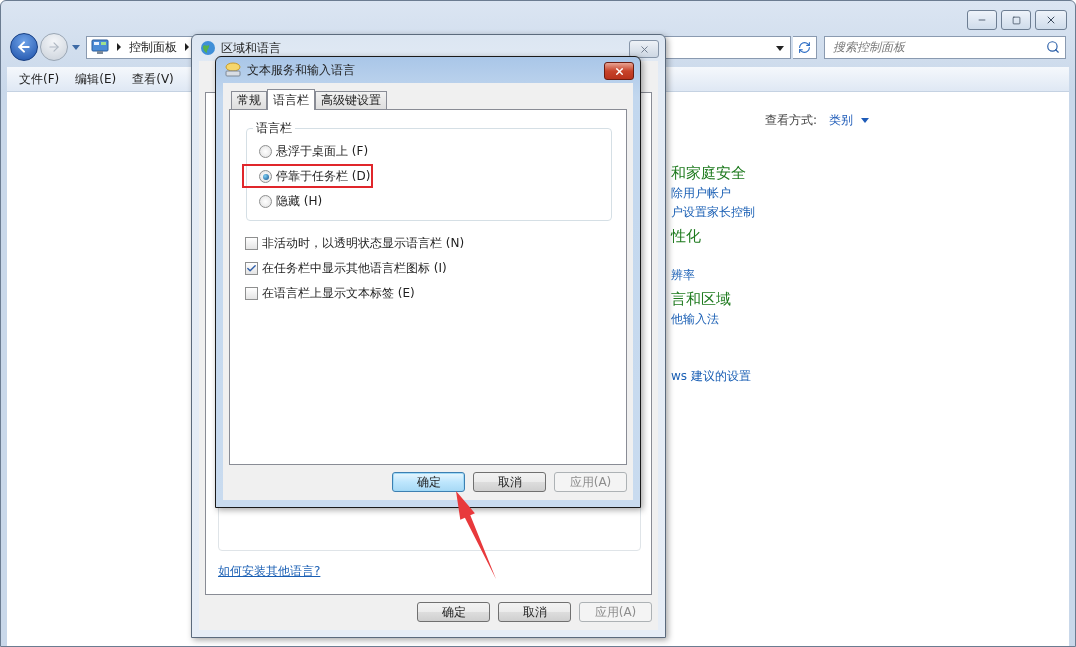 The width and height of the screenshot is (1076, 647). I want to click on dropdown-caret-icon, so click(780, 48).